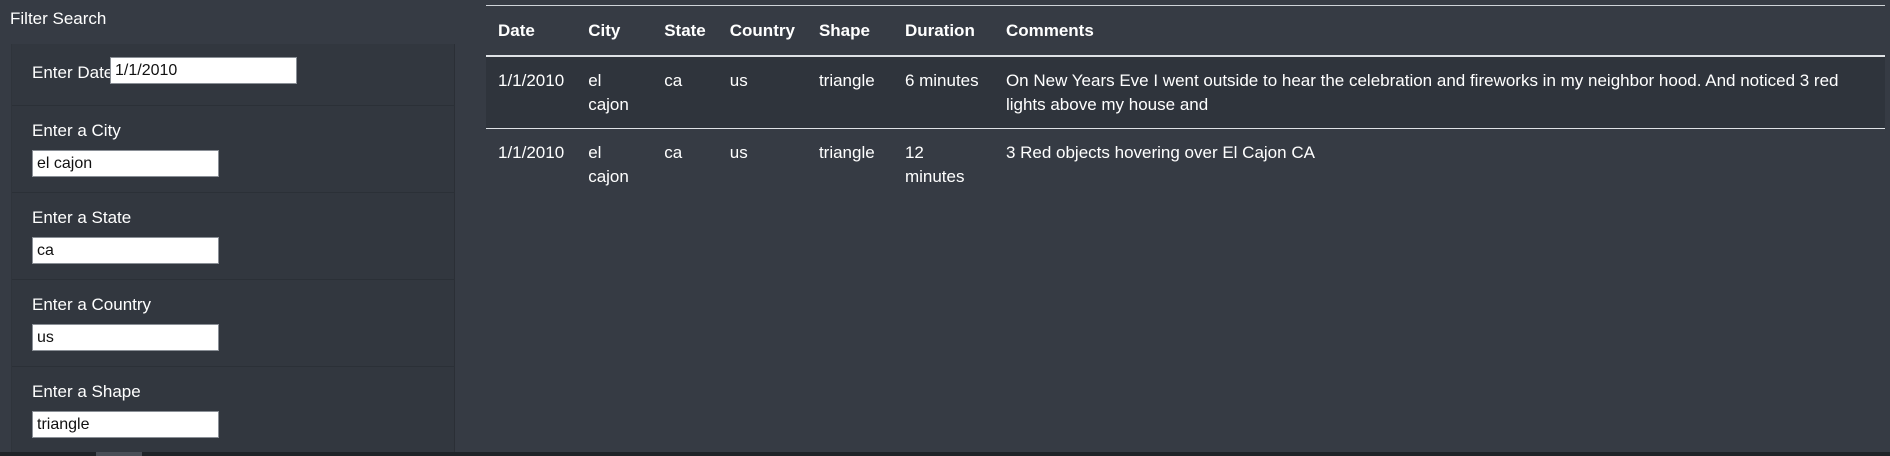 The image size is (1890, 456). Describe the element at coordinates (941, 80) in the screenshot. I see `cell-duration: 6 minutes` at that location.